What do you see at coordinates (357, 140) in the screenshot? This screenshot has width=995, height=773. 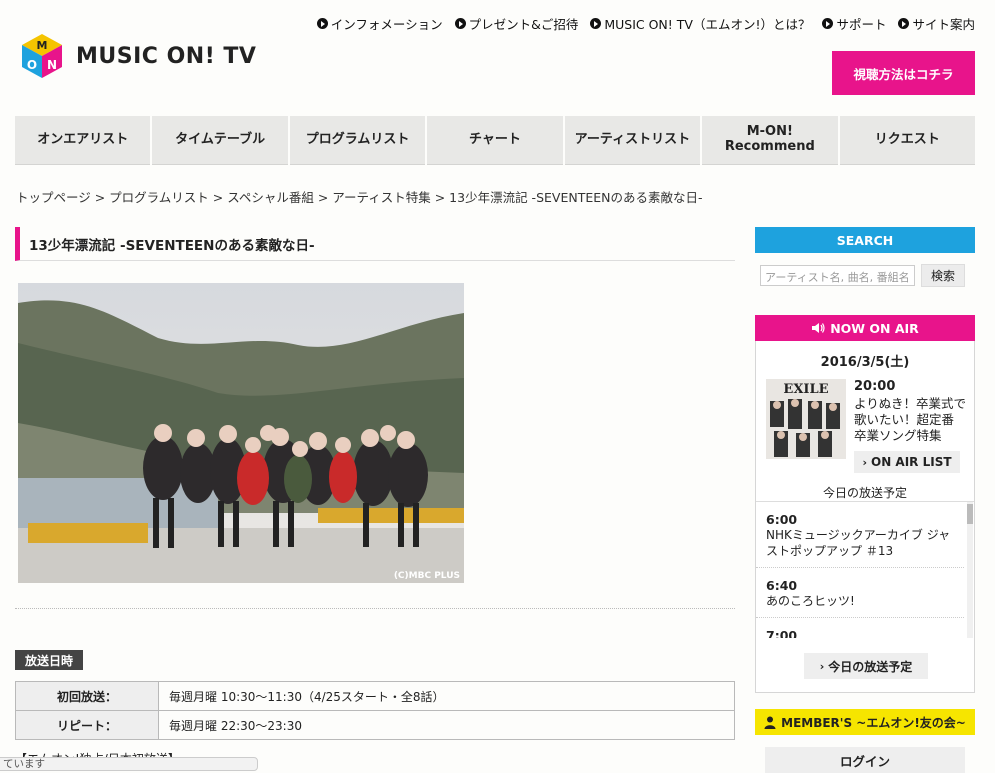 I see `nav-item-program-list: プログラムリスト` at bounding box center [357, 140].